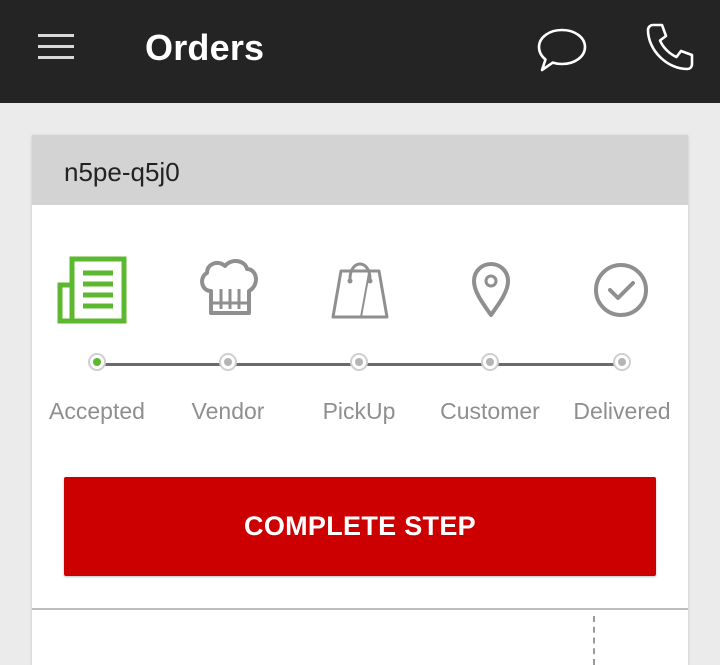  What do you see at coordinates (359, 362) in the screenshot?
I see `step-dot-pickup` at bounding box center [359, 362].